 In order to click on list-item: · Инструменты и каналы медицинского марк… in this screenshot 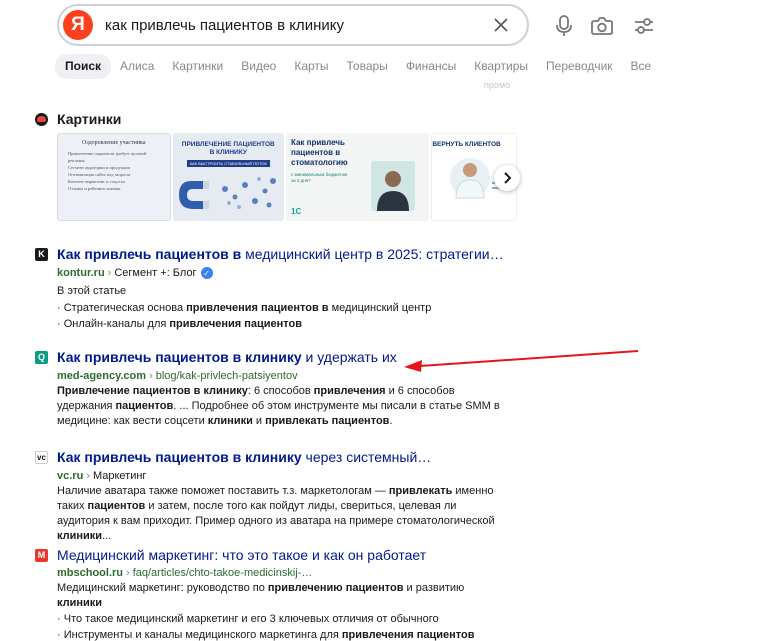, I will do `click(281, 634)`.